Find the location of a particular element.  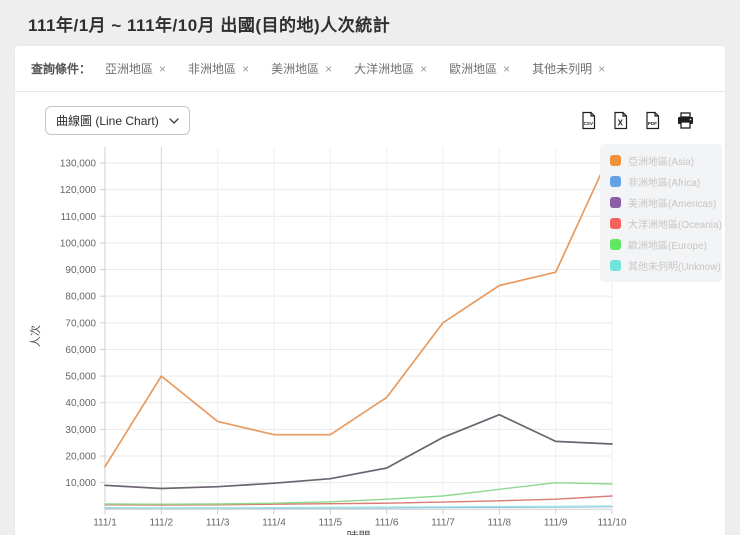

y-tick-label: 30,000 is located at coordinates (80, 430).